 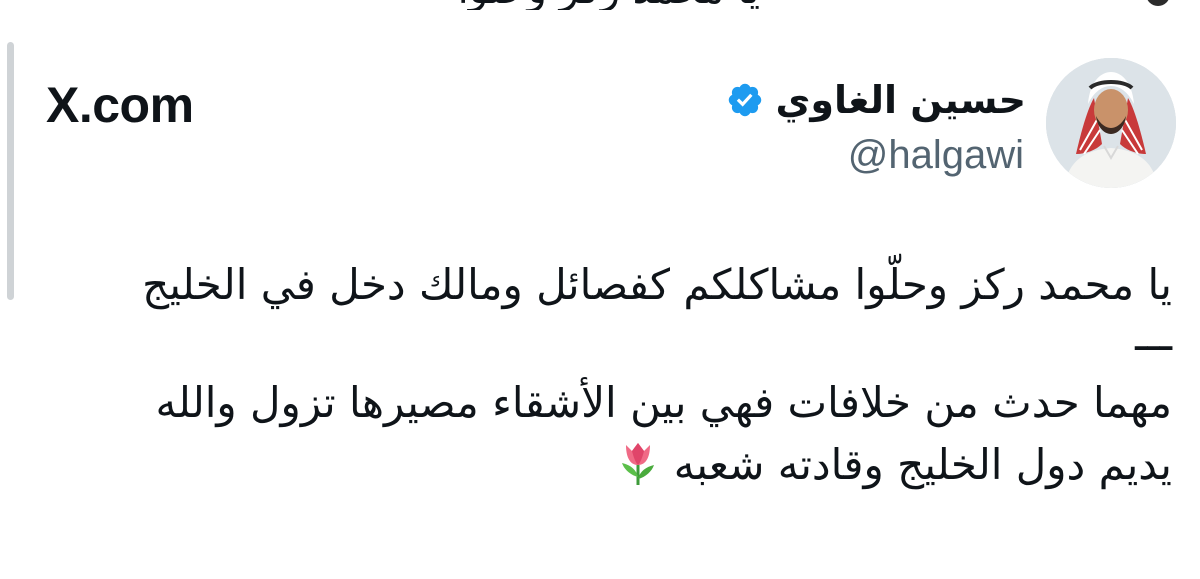 I want to click on source-label: X.com, so click(x=120, y=105).